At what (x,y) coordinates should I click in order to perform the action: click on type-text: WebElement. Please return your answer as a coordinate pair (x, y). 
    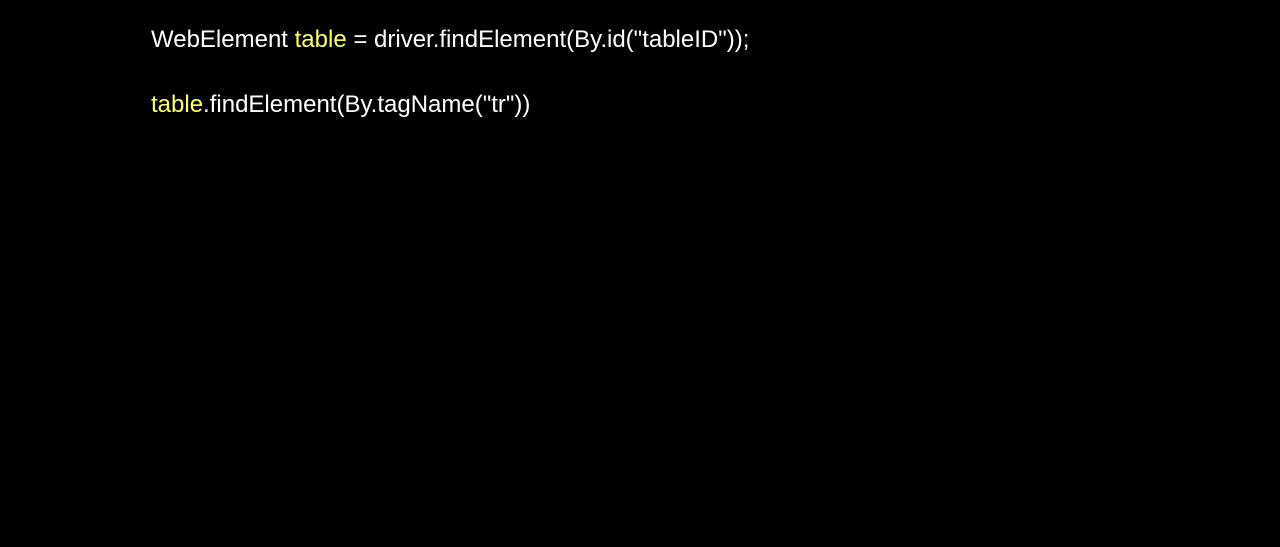
    Looking at the image, I should click on (223, 39).